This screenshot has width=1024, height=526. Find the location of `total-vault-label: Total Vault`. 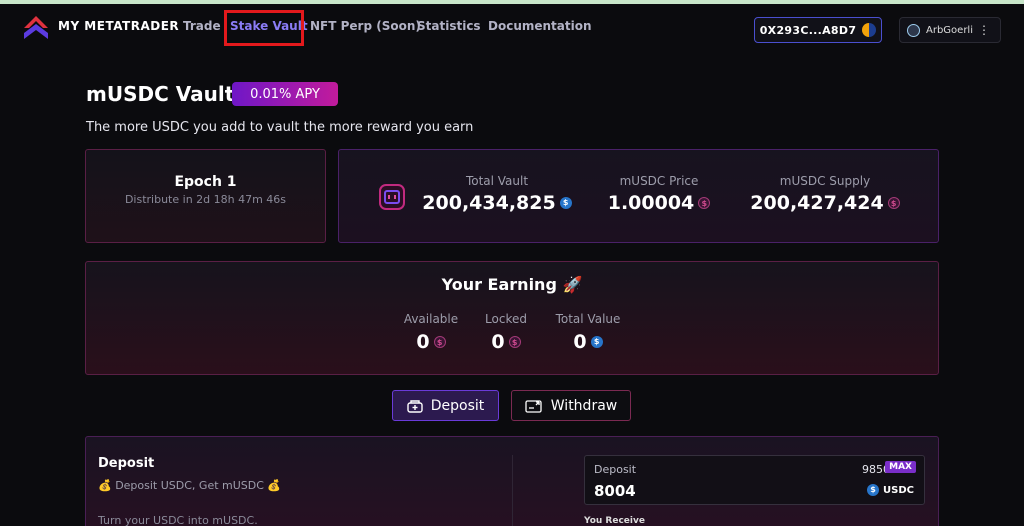

total-vault-label: Total Vault is located at coordinates (497, 181).